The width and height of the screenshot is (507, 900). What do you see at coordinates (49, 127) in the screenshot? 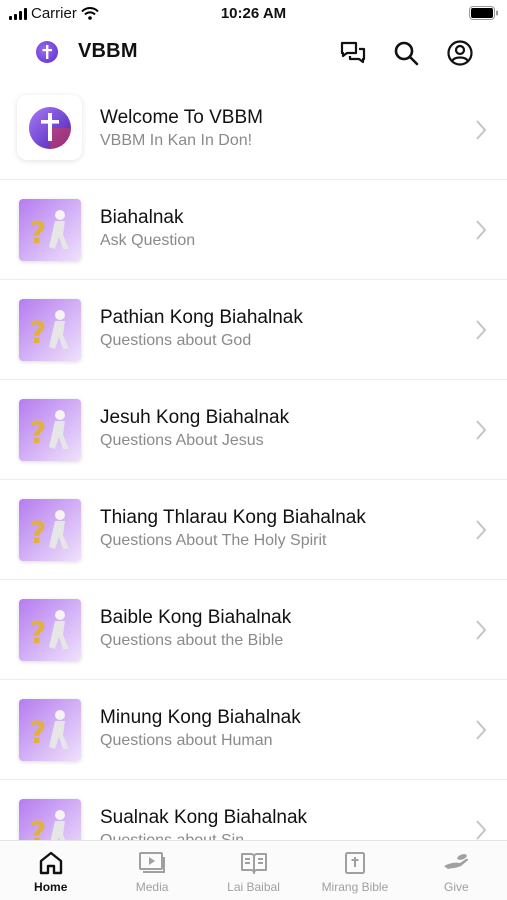
I see `vbbm-logo-icon` at bounding box center [49, 127].